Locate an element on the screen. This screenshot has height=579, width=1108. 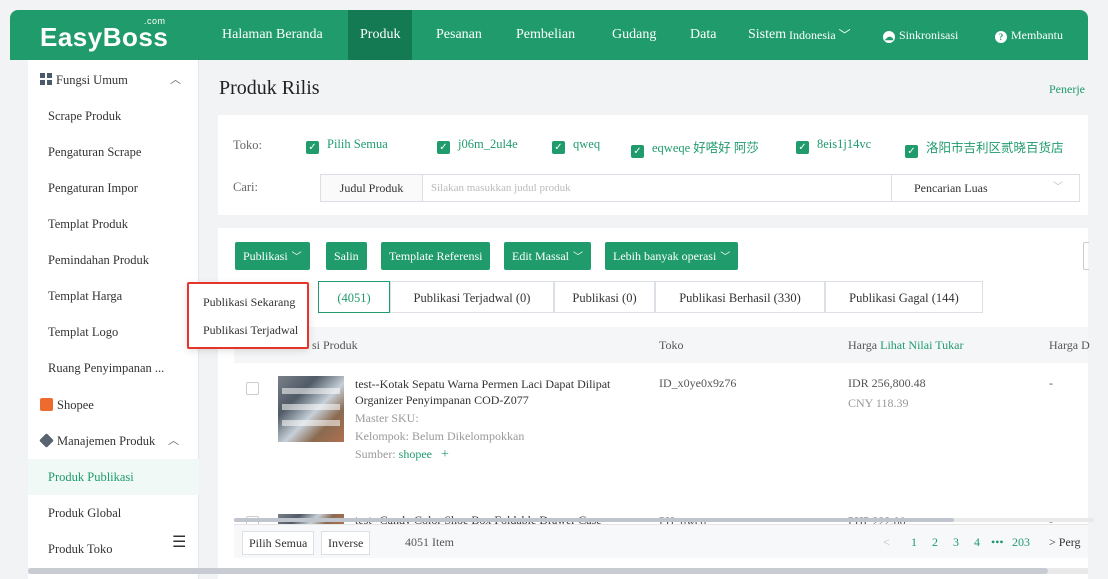
language-selector: Indonesia ﹀ is located at coordinates (820, 35).